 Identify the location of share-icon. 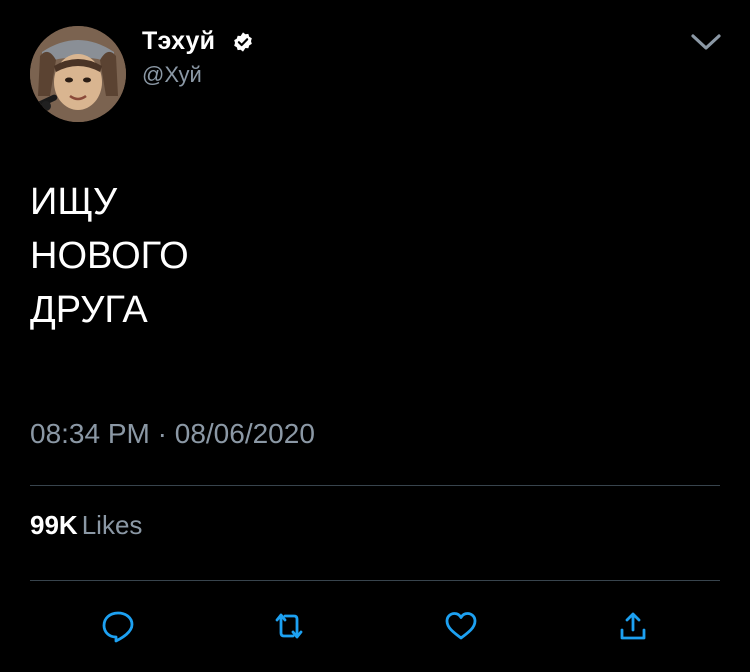
(633, 626).